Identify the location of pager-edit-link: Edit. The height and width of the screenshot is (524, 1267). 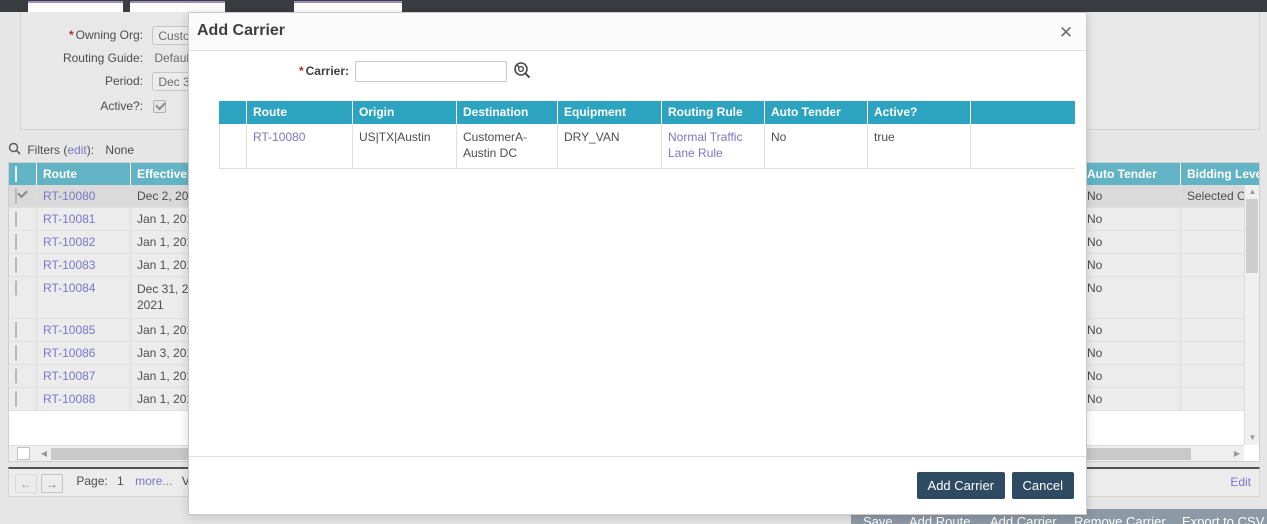
(1240, 482).